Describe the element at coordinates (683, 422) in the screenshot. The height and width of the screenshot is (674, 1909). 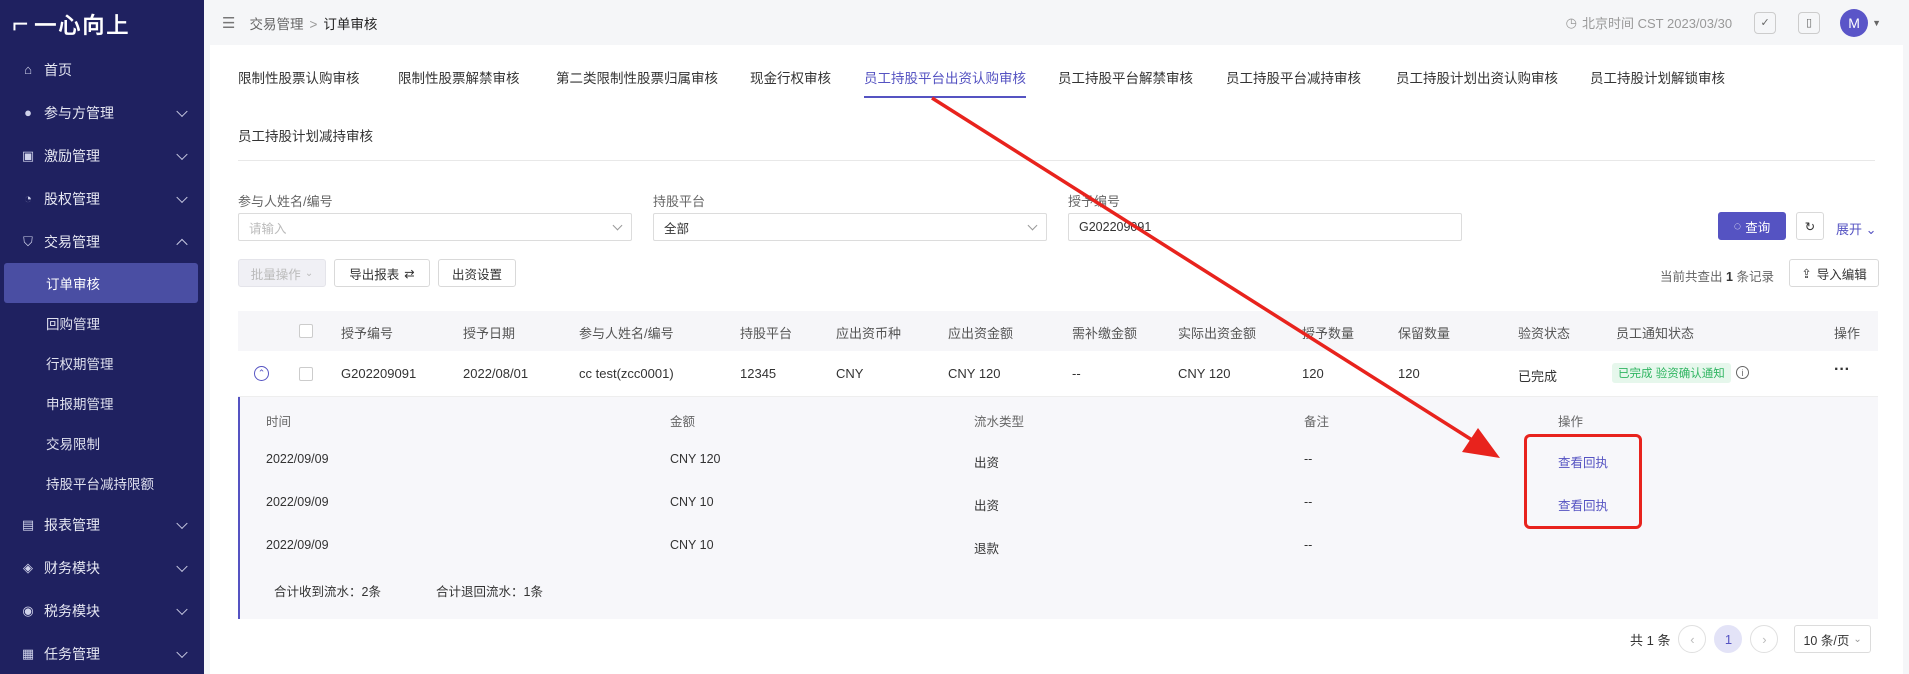
I see `sub-column-header: 金额` at that location.